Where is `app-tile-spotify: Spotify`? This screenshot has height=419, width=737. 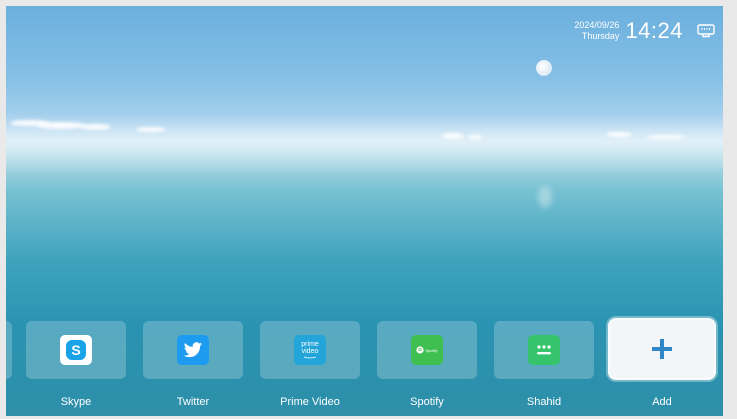
app-tile-spotify: Spotify is located at coordinates (427, 350).